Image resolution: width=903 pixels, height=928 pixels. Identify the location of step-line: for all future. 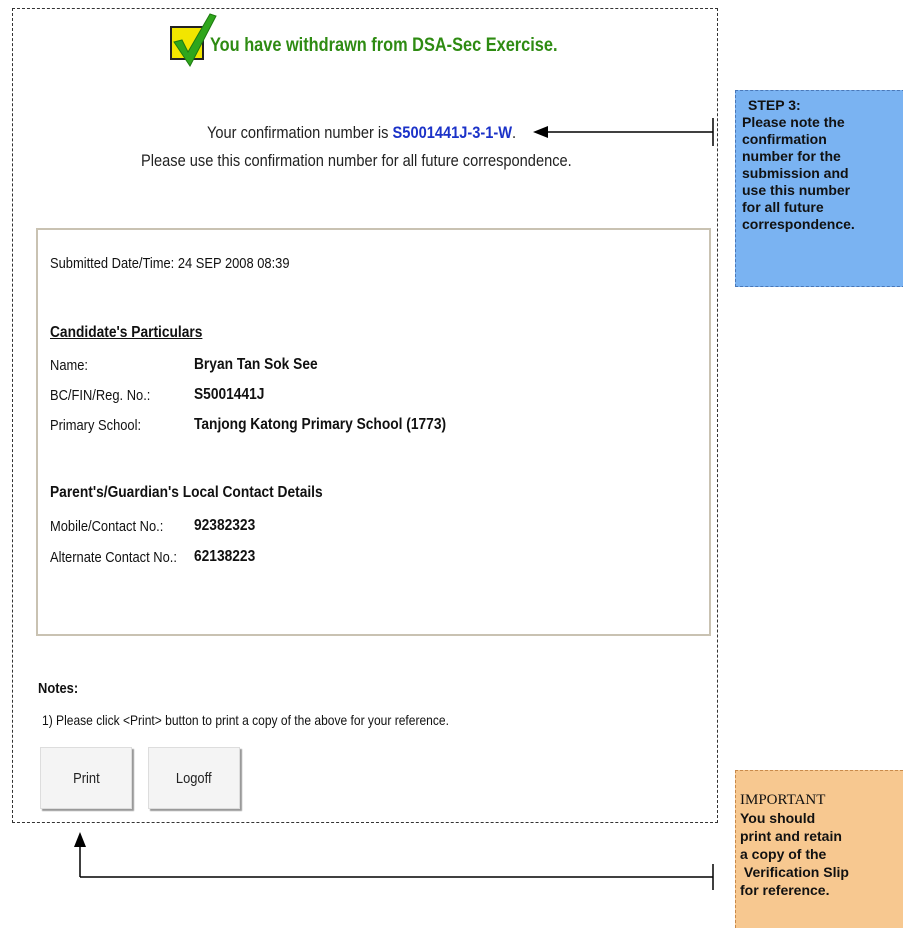
(783, 207).